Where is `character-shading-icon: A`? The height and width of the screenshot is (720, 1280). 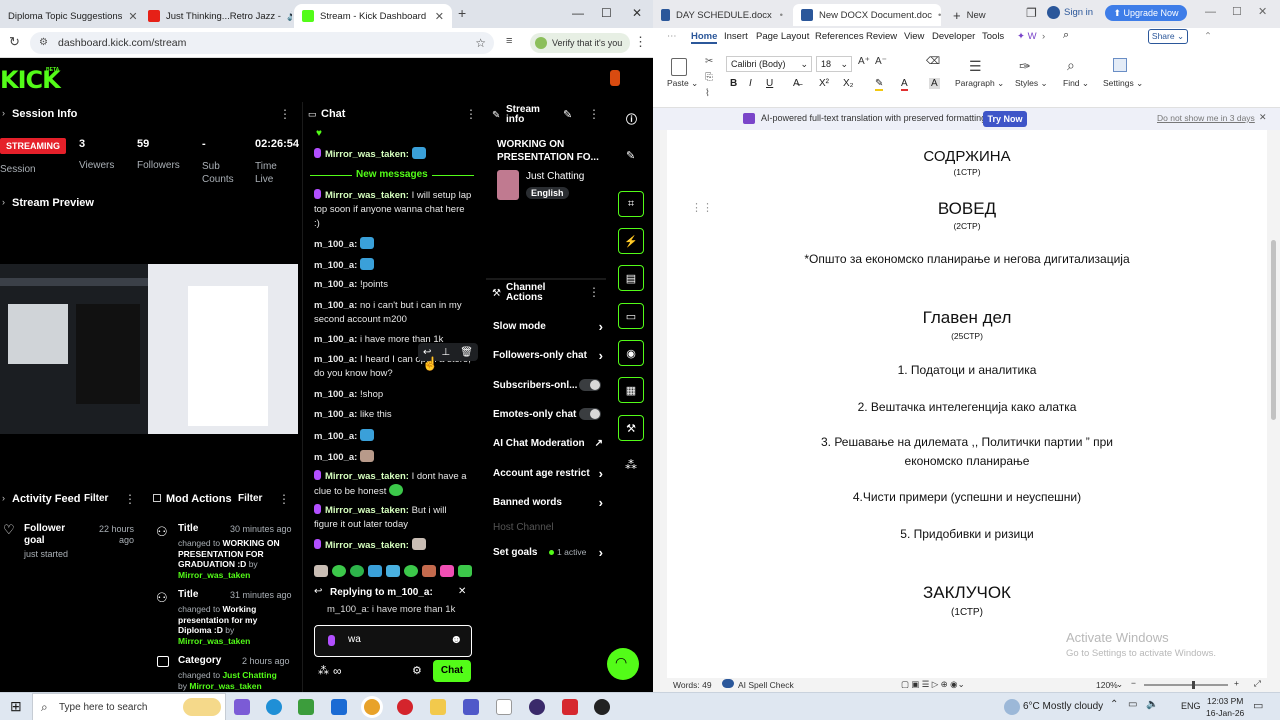 character-shading-icon: A is located at coordinates (934, 83).